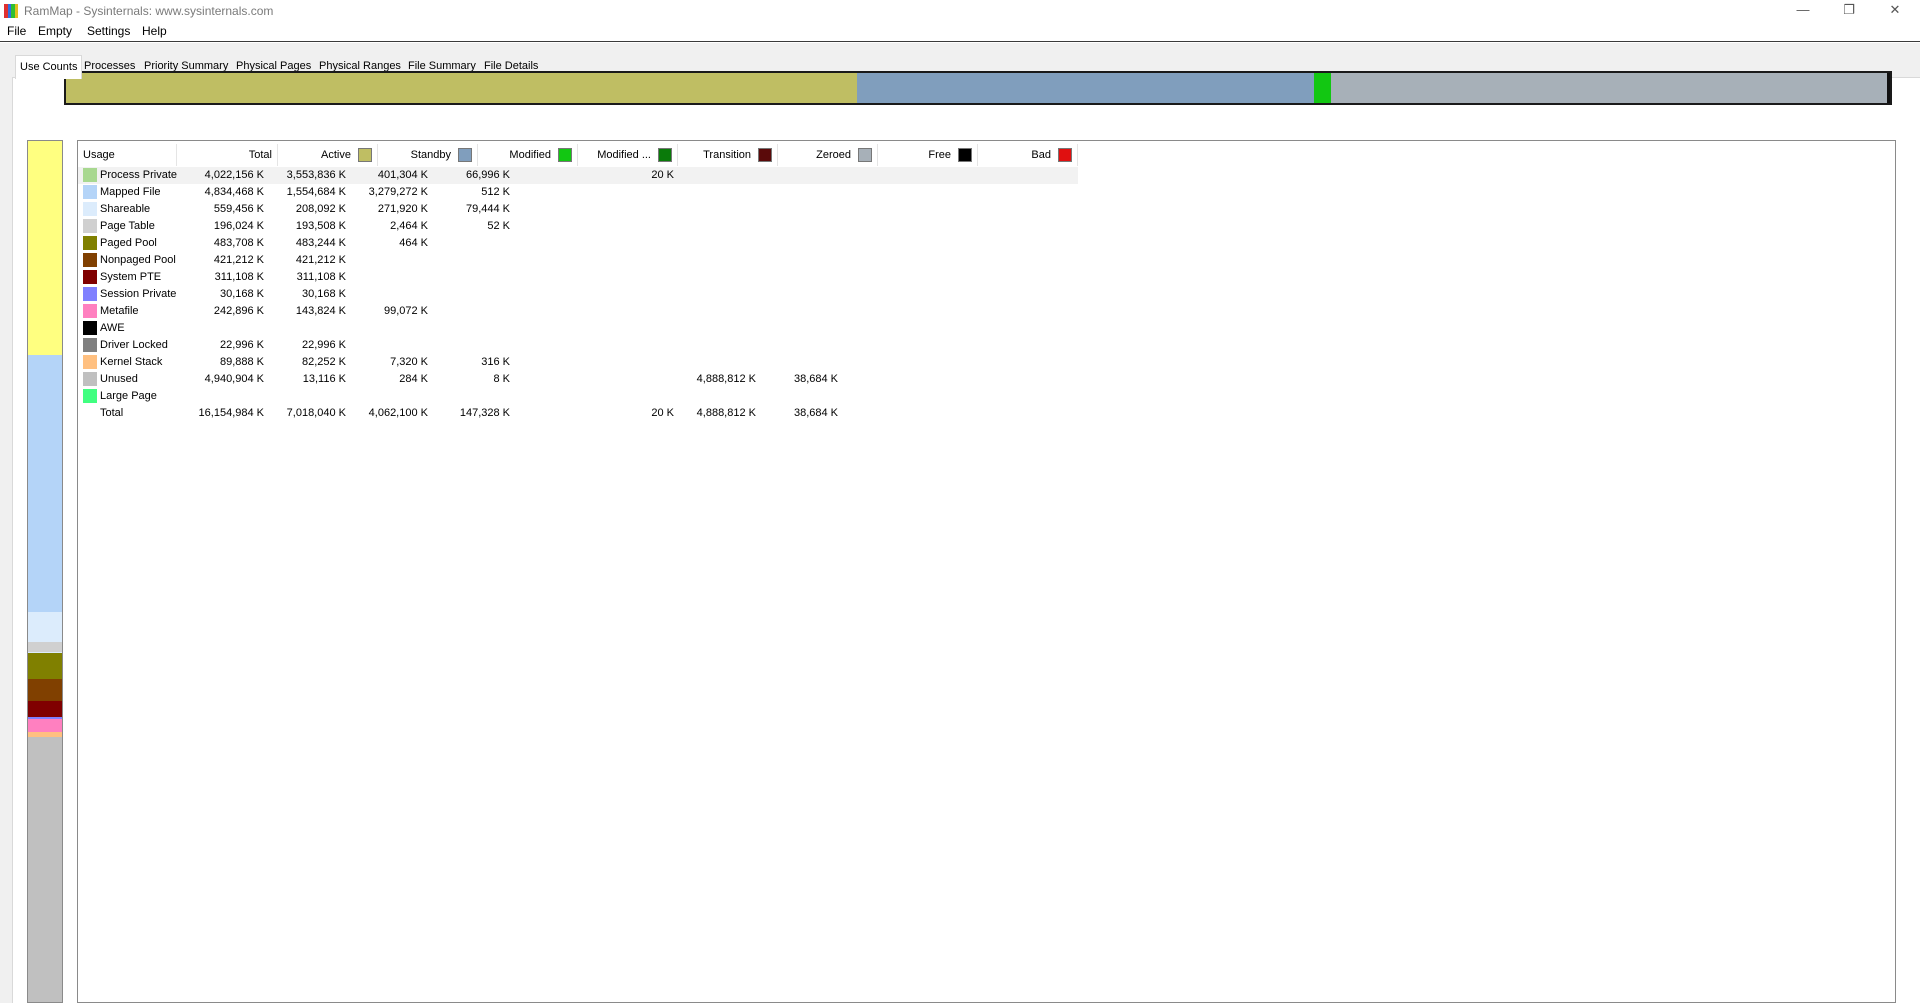  Describe the element at coordinates (978, 88) in the screenshot. I see `memory-state-bar` at that location.